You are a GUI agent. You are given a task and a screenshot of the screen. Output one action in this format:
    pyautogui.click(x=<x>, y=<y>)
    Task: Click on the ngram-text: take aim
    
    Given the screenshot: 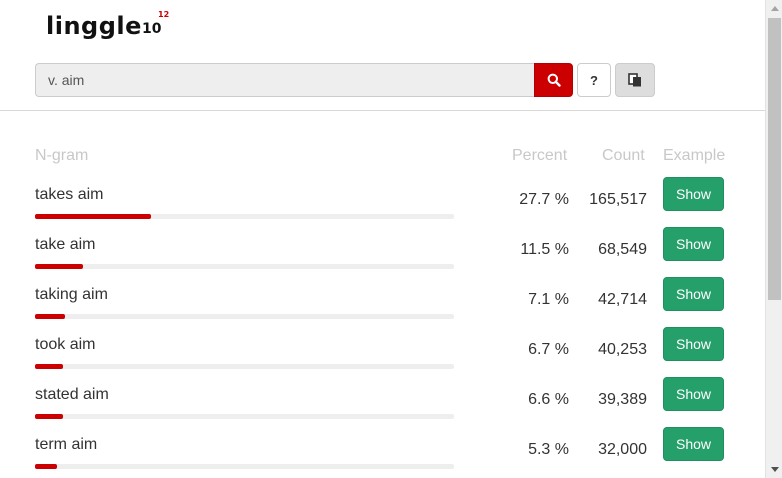 What is the action you would take?
    pyautogui.click(x=65, y=245)
    